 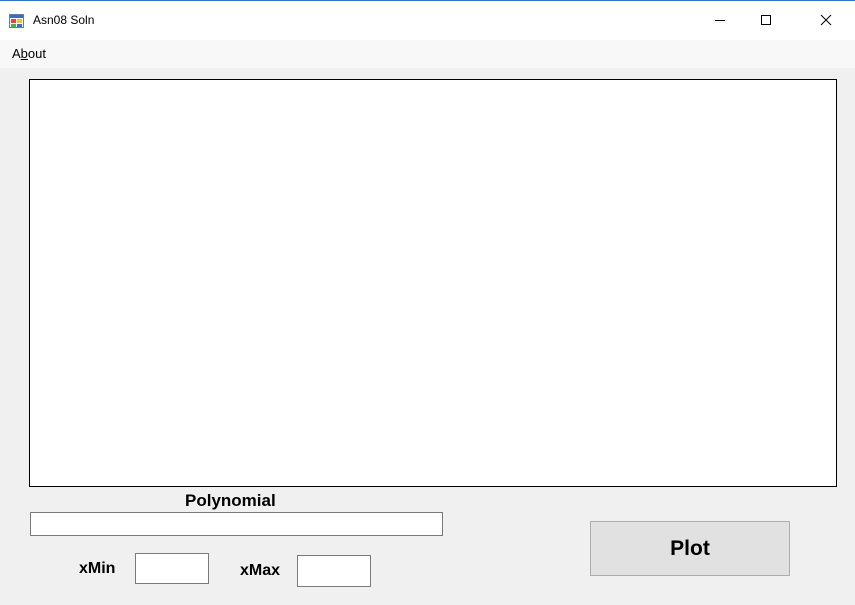 What do you see at coordinates (690, 548) in the screenshot?
I see `plot-button: Plot` at bounding box center [690, 548].